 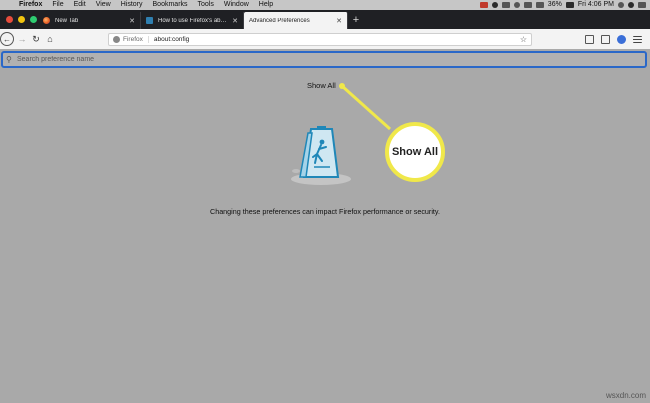 What do you see at coordinates (36, 39) in the screenshot?
I see `reload-icon: ↻` at bounding box center [36, 39].